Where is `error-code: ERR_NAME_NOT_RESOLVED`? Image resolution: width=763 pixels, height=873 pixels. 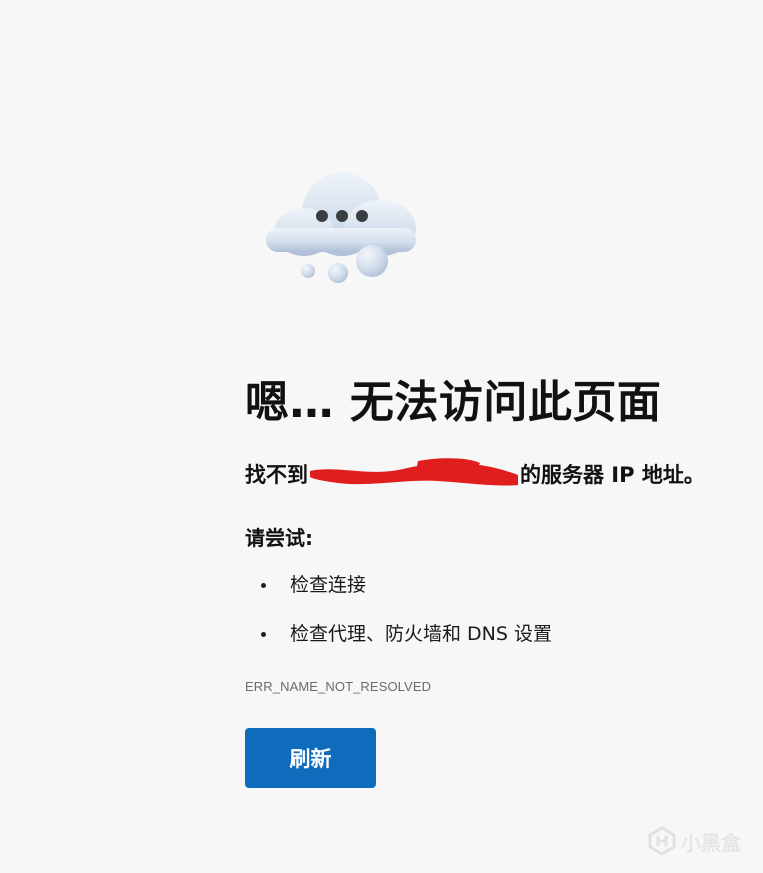 error-code: ERR_NAME_NOT_RESOLVED is located at coordinates (338, 686).